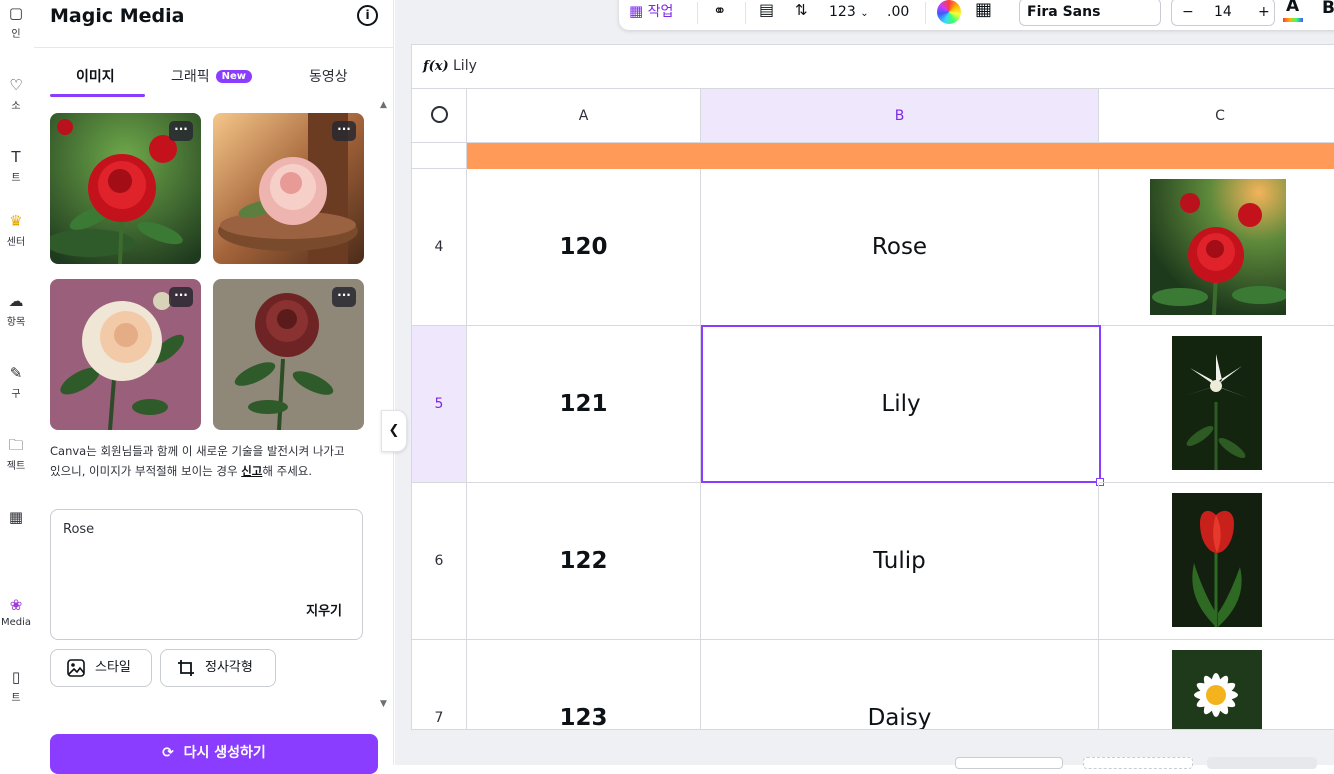 This screenshot has width=1334, height=774. Describe the element at coordinates (636, 11) in the screenshot. I see `table-action-icon: ▦` at that location.